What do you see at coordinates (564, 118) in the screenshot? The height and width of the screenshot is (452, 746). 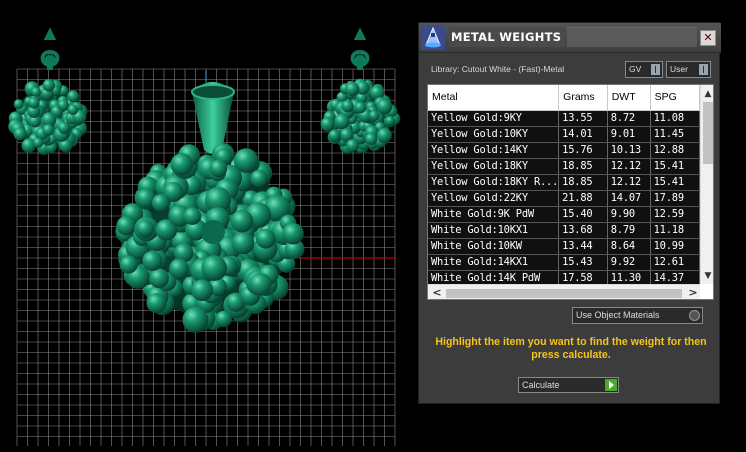 I see `table-row: Yellow Gold:9KY 13.55 8.72 11.08` at bounding box center [564, 118].